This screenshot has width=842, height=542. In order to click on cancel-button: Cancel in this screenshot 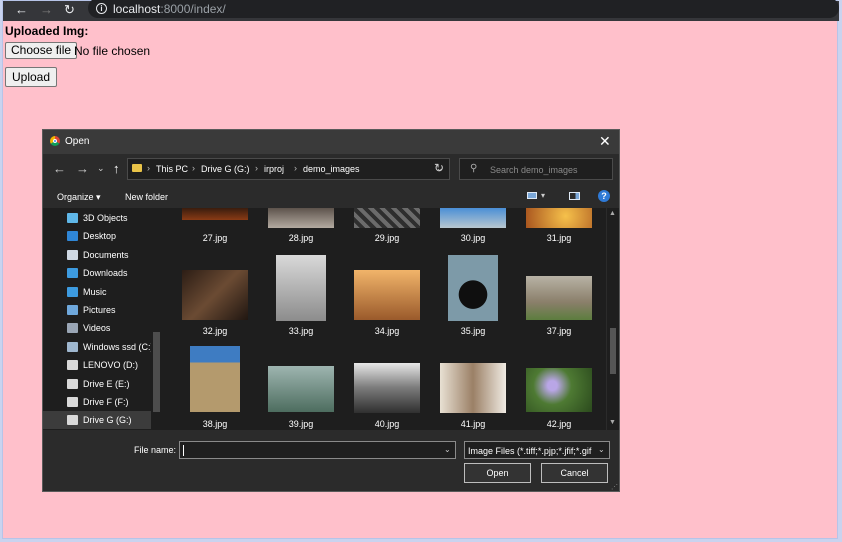, I will do `click(574, 473)`.